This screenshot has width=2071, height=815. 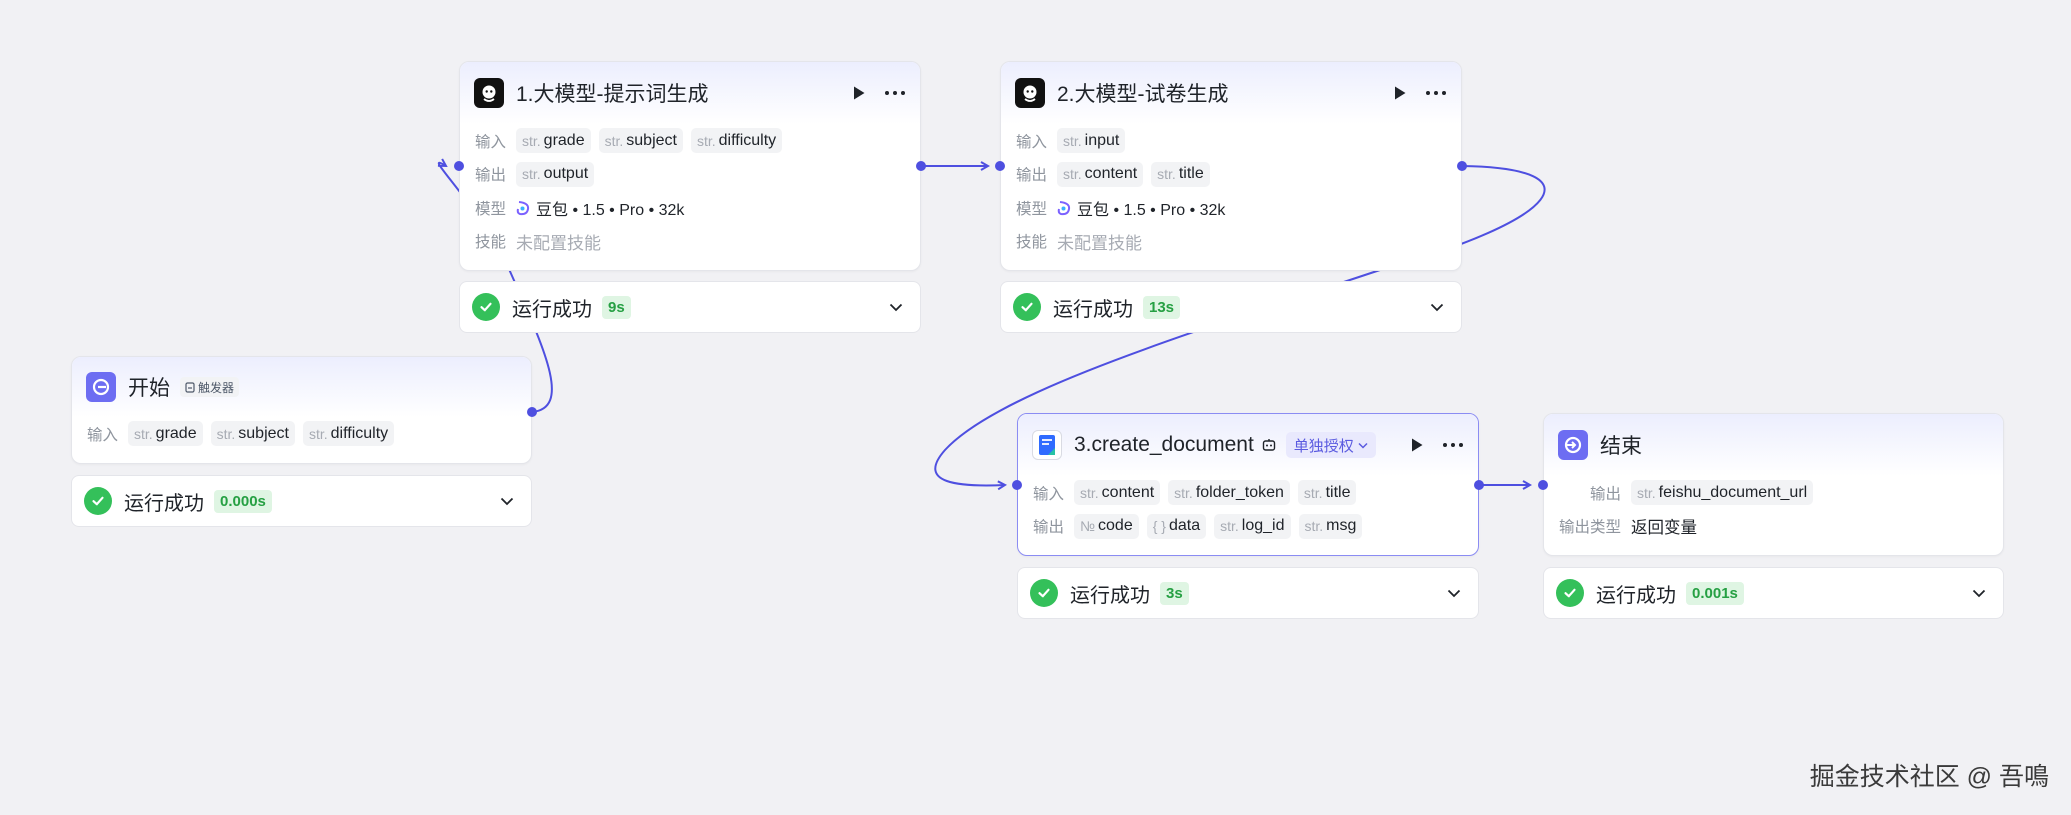 What do you see at coordinates (1230, 242) in the screenshot?
I see `llm2-skill-row: 技能 未配置技能` at bounding box center [1230, 242].